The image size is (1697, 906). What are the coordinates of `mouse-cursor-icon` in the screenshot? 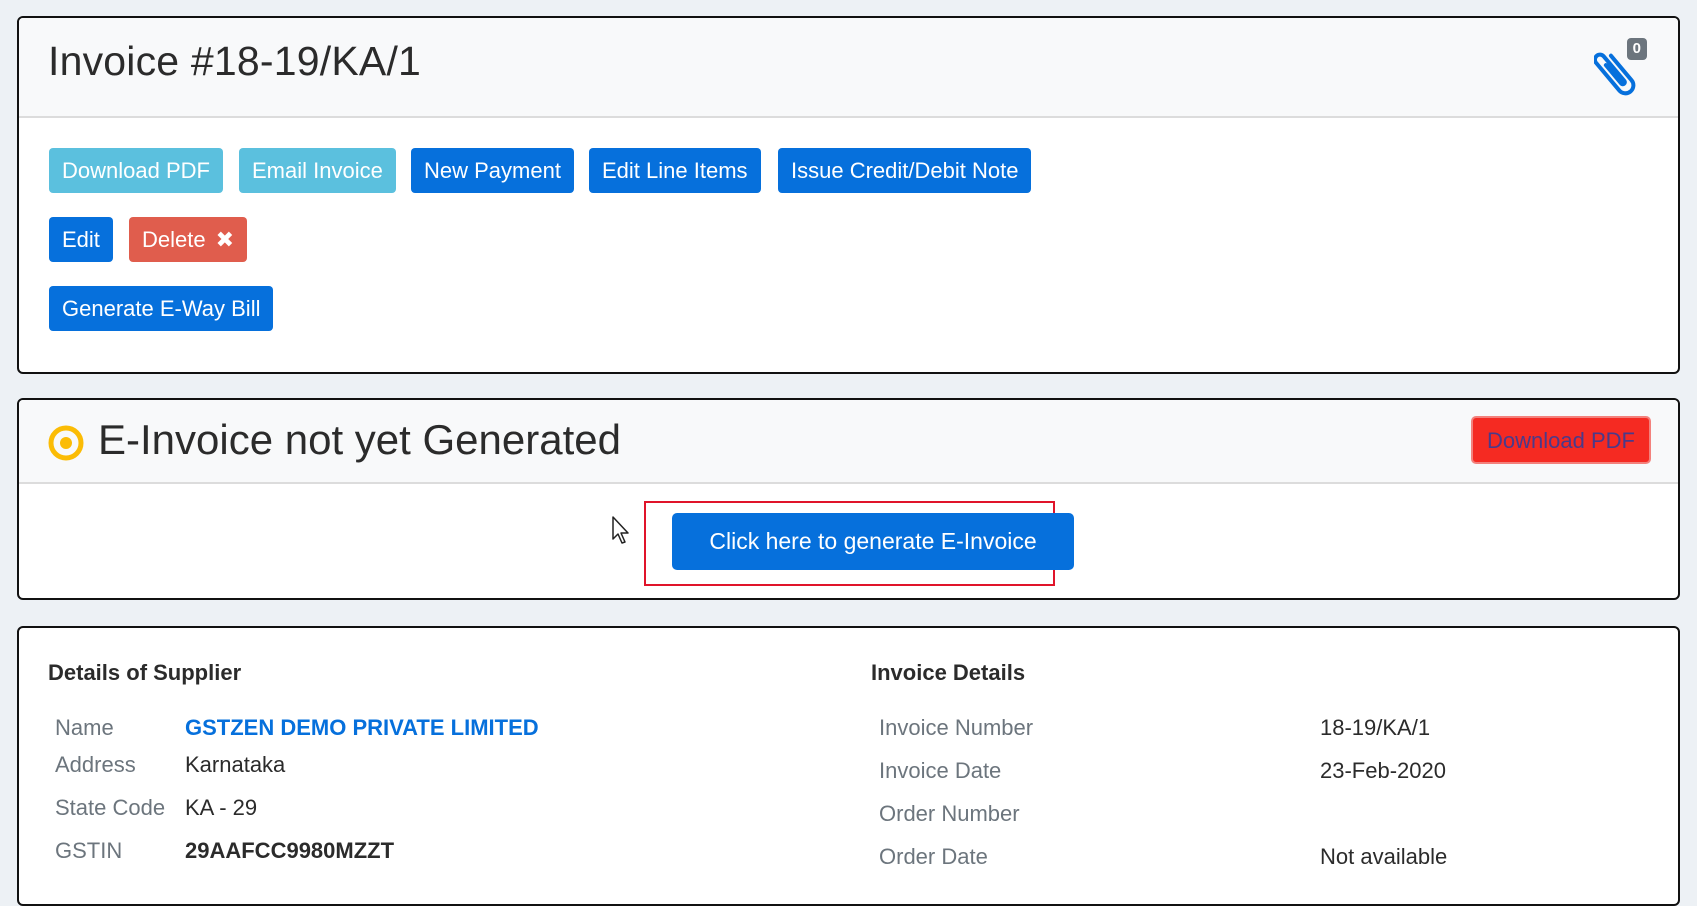 It's located at (620, 530).